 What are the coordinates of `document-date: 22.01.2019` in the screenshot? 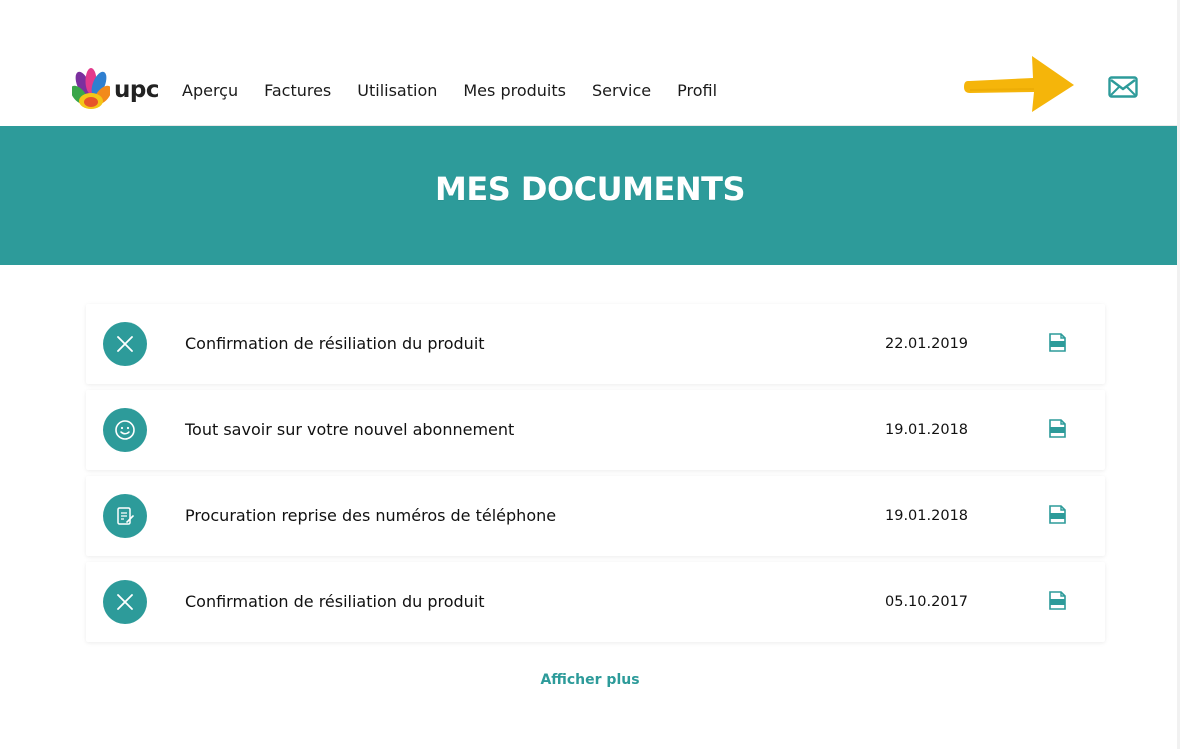 It's located at (927, 344).